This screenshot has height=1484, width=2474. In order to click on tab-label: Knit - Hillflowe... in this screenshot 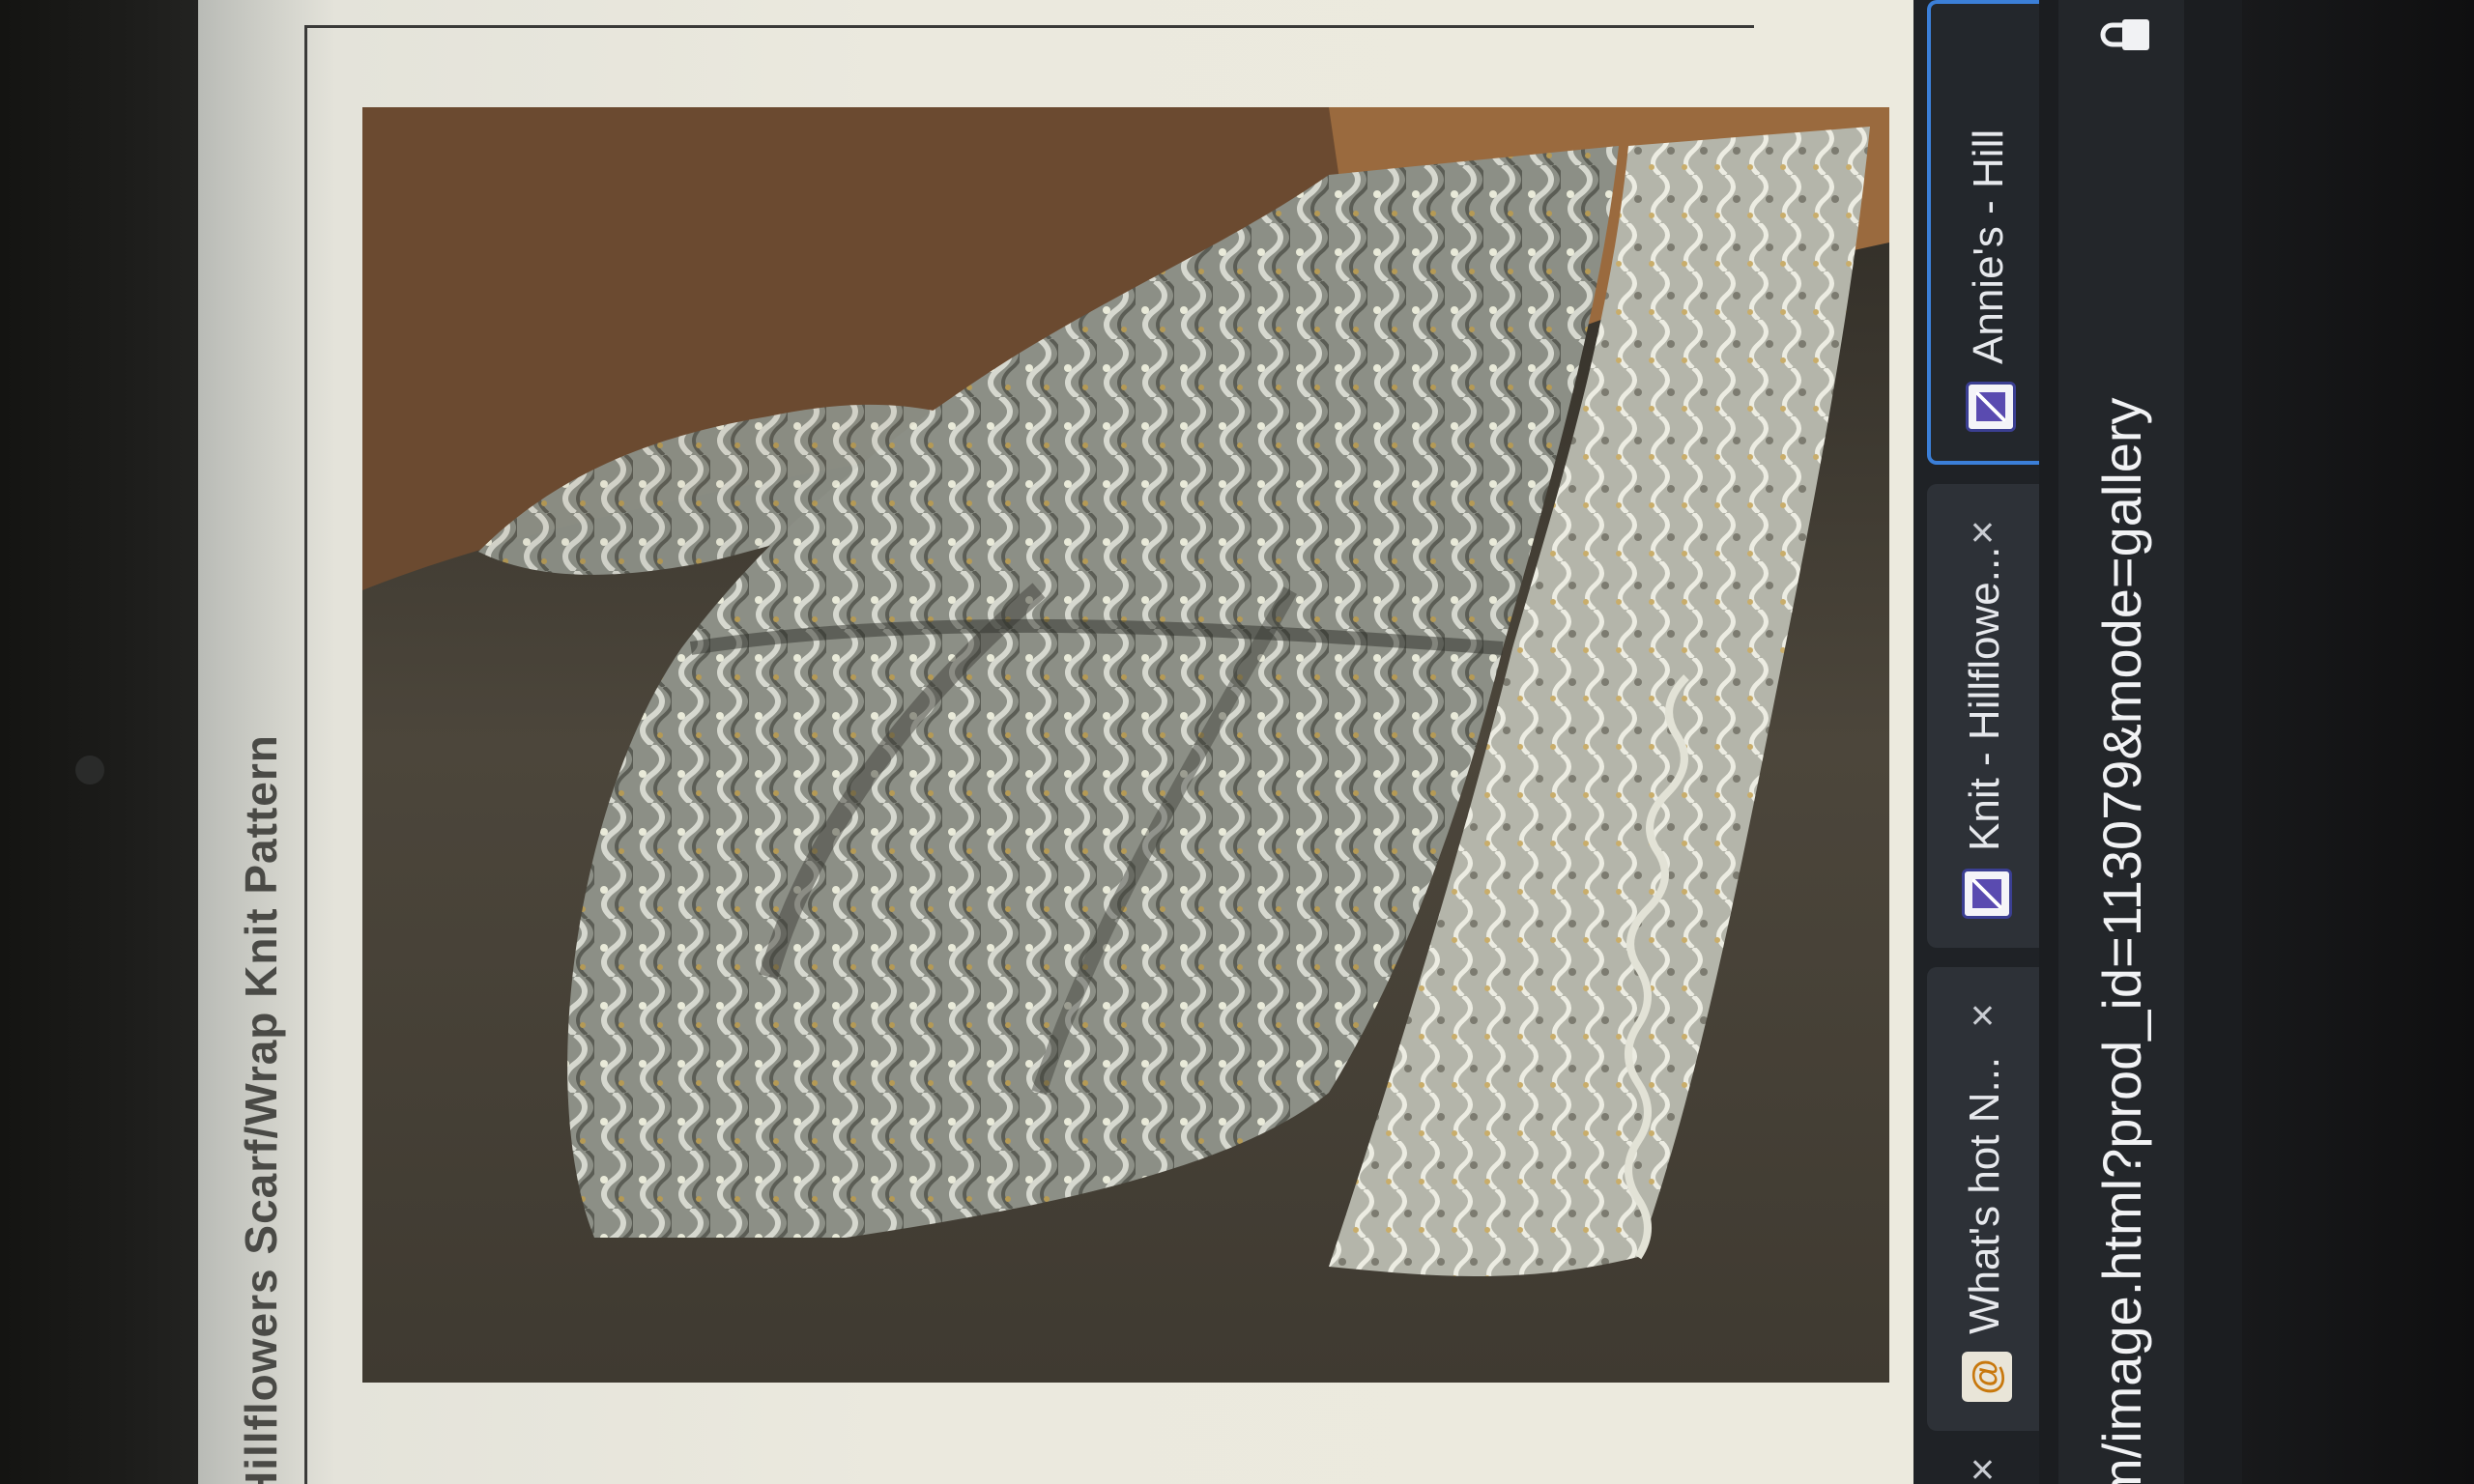, I will do `click(1985, 699)`.